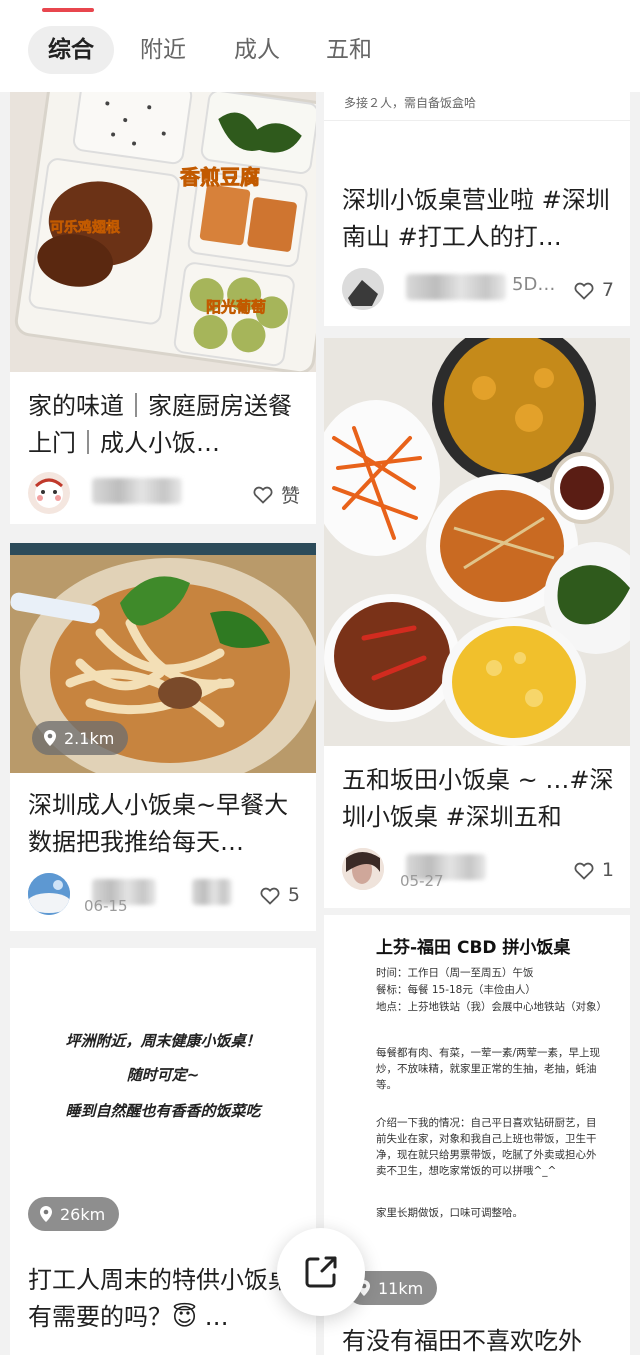  Describe the element at coordinates (89, 738) in the screenshot. I see `distance-text: 2.1km` at that location.